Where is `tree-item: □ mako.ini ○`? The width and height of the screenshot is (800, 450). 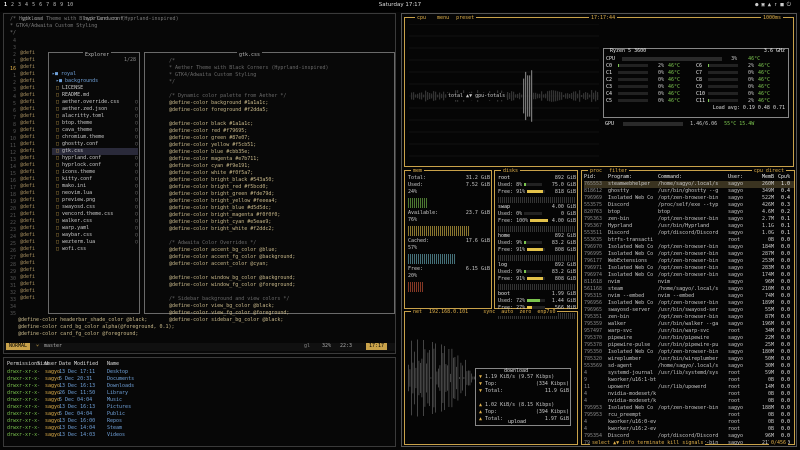 tree-item: □ mako.ini ○ is located at coordinates (95, 186).